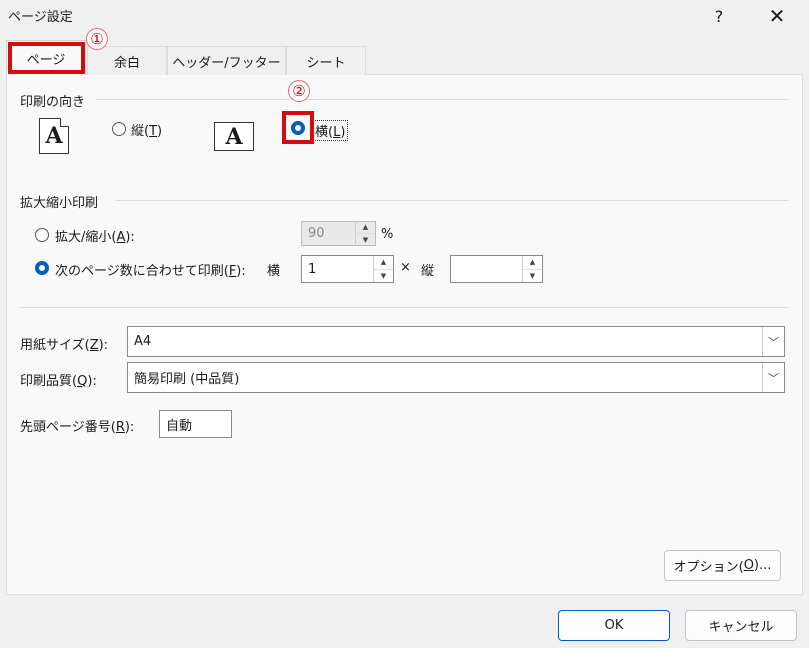  I want to click on print-quality-label-post: ):, so click(92, 381).